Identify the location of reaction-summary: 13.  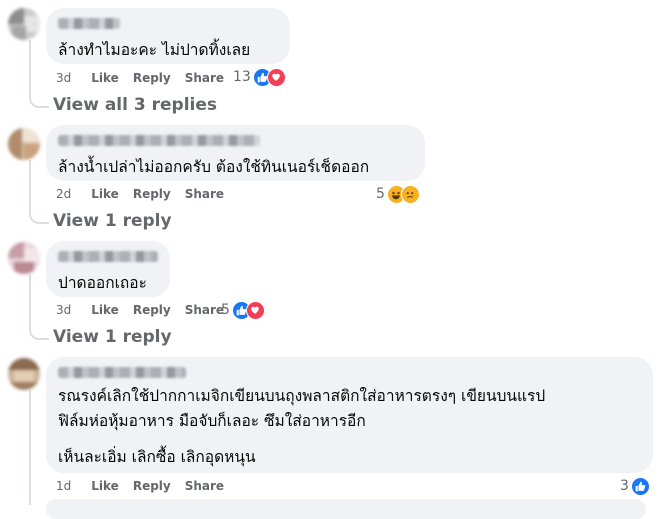
(259, 77).